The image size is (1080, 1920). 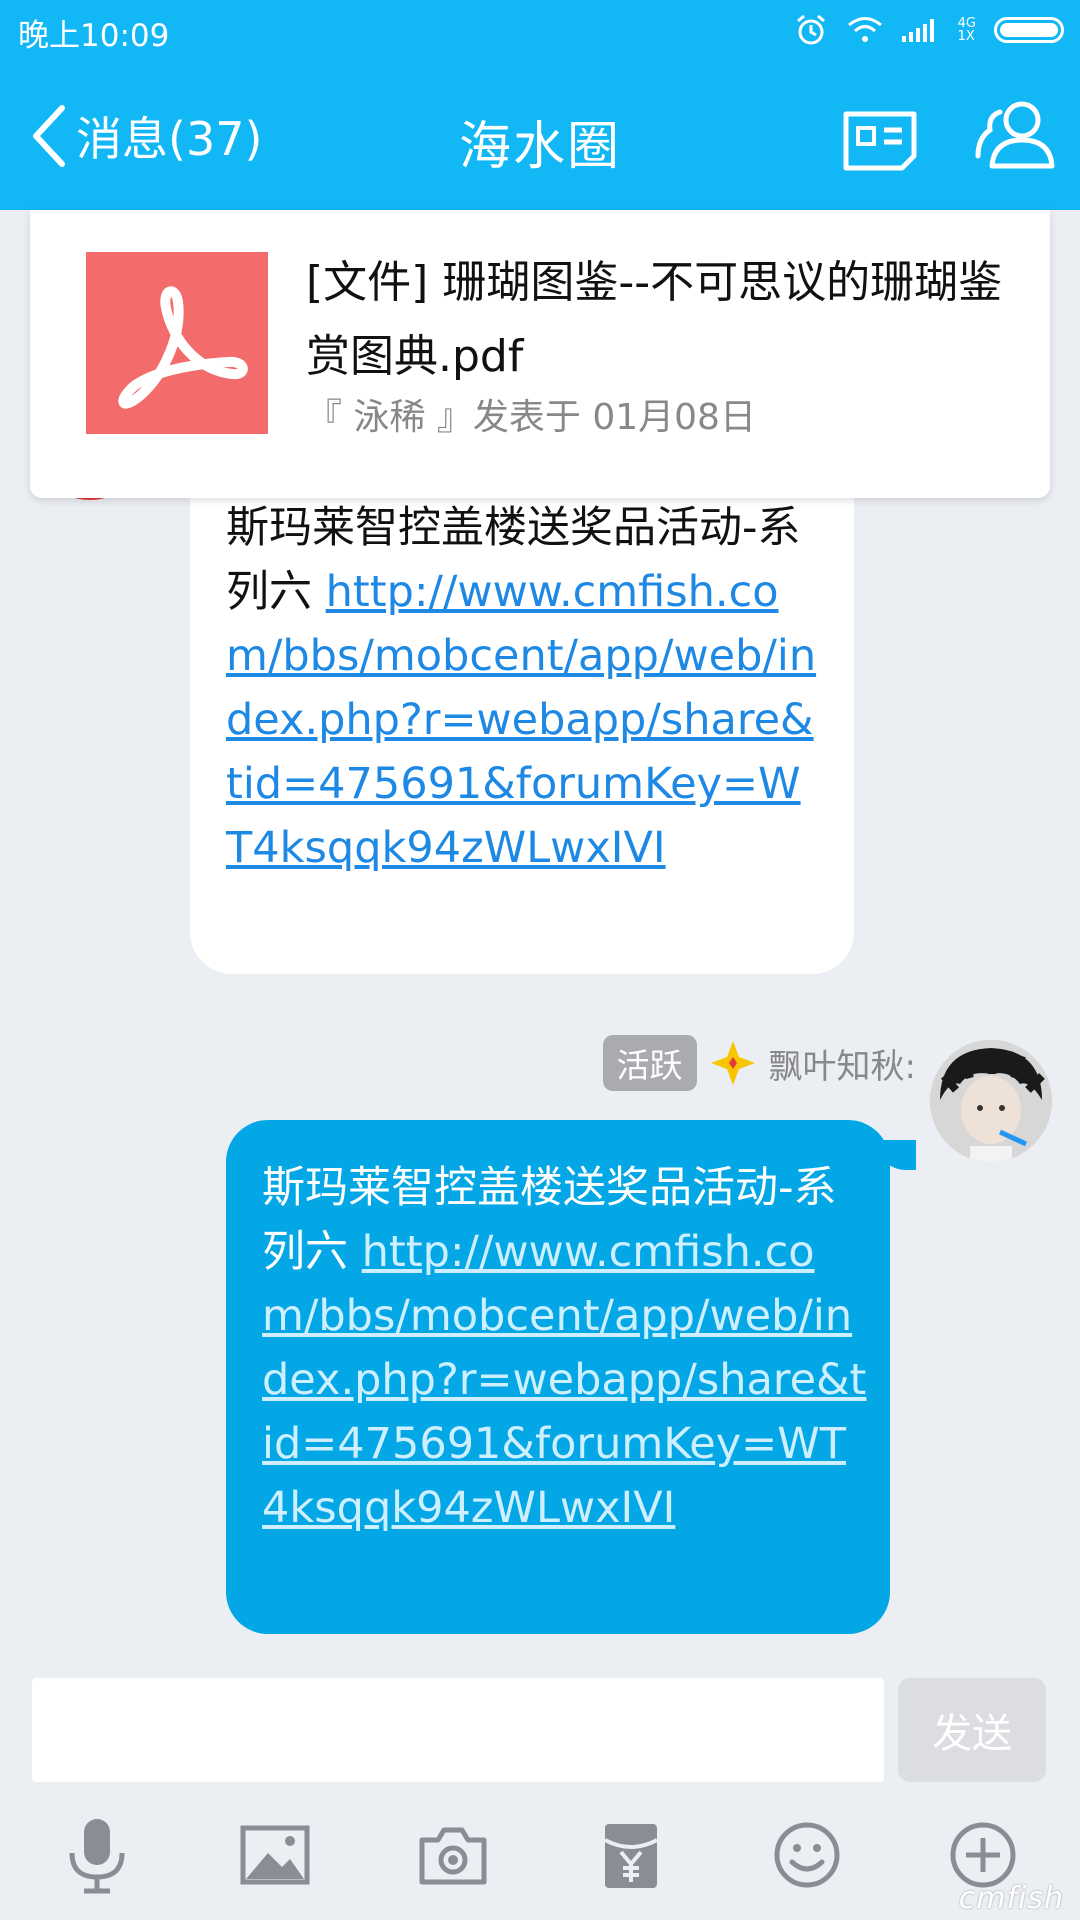 I want to click on camera-button, so click(x=453, y=1855).